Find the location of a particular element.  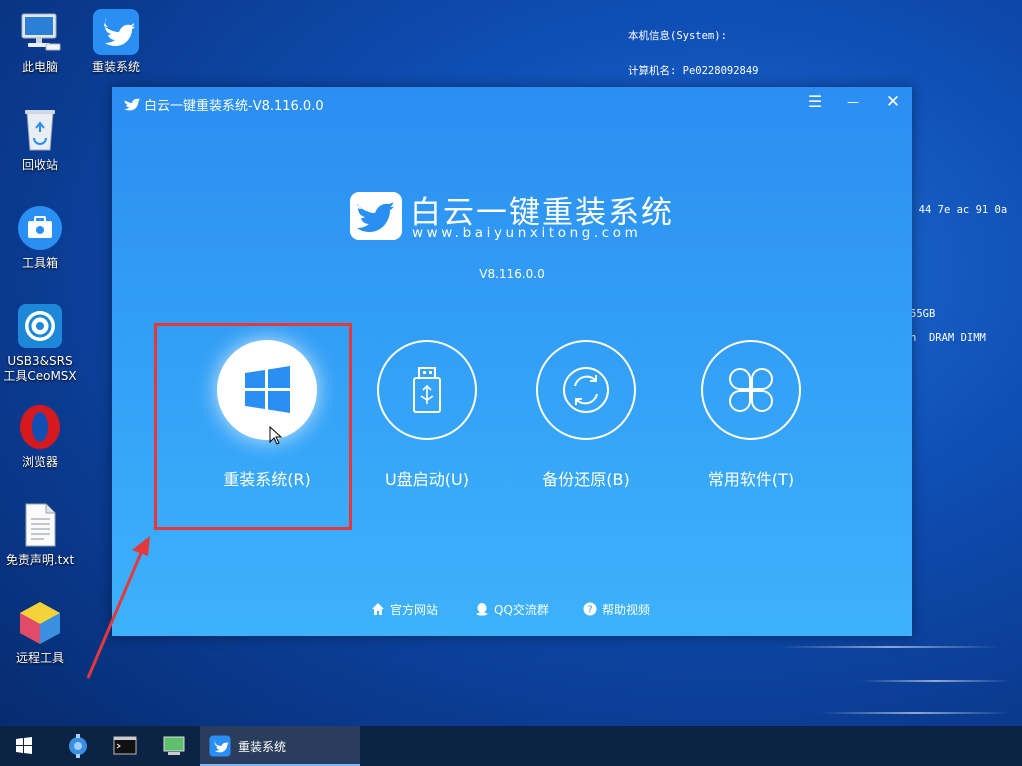

toolbox-icon is located at coordinates (40, 228).